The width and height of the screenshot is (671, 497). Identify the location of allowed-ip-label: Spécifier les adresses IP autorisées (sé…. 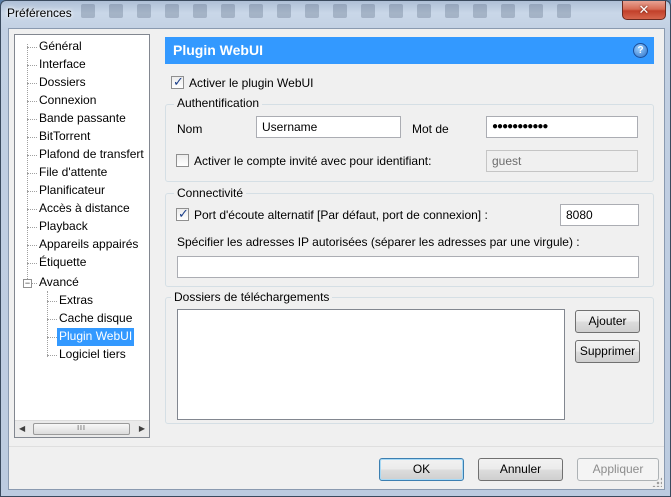
(378, 242).